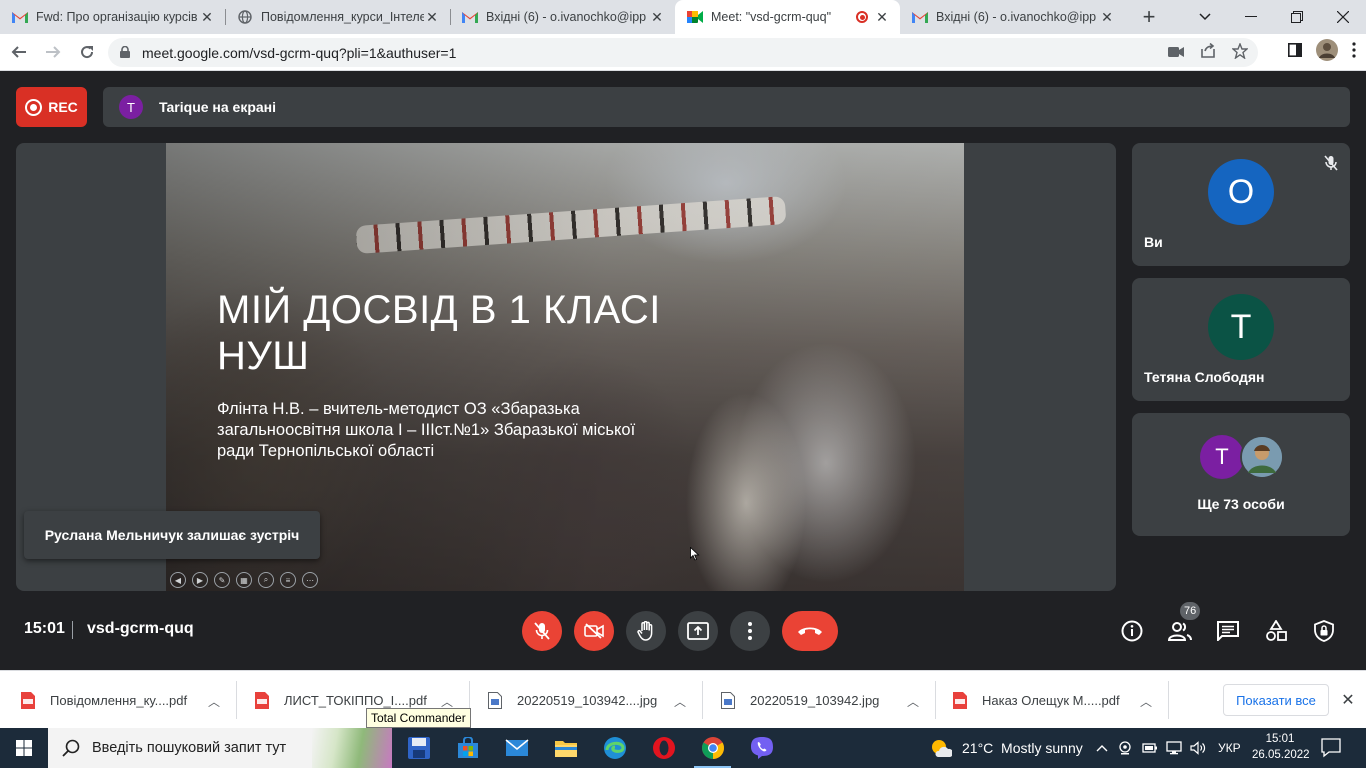 This screenshot has width=1366, height=768. I want to click on participant-tile-tetiana: Т Тетяна Слободян, so click(1241, 339).